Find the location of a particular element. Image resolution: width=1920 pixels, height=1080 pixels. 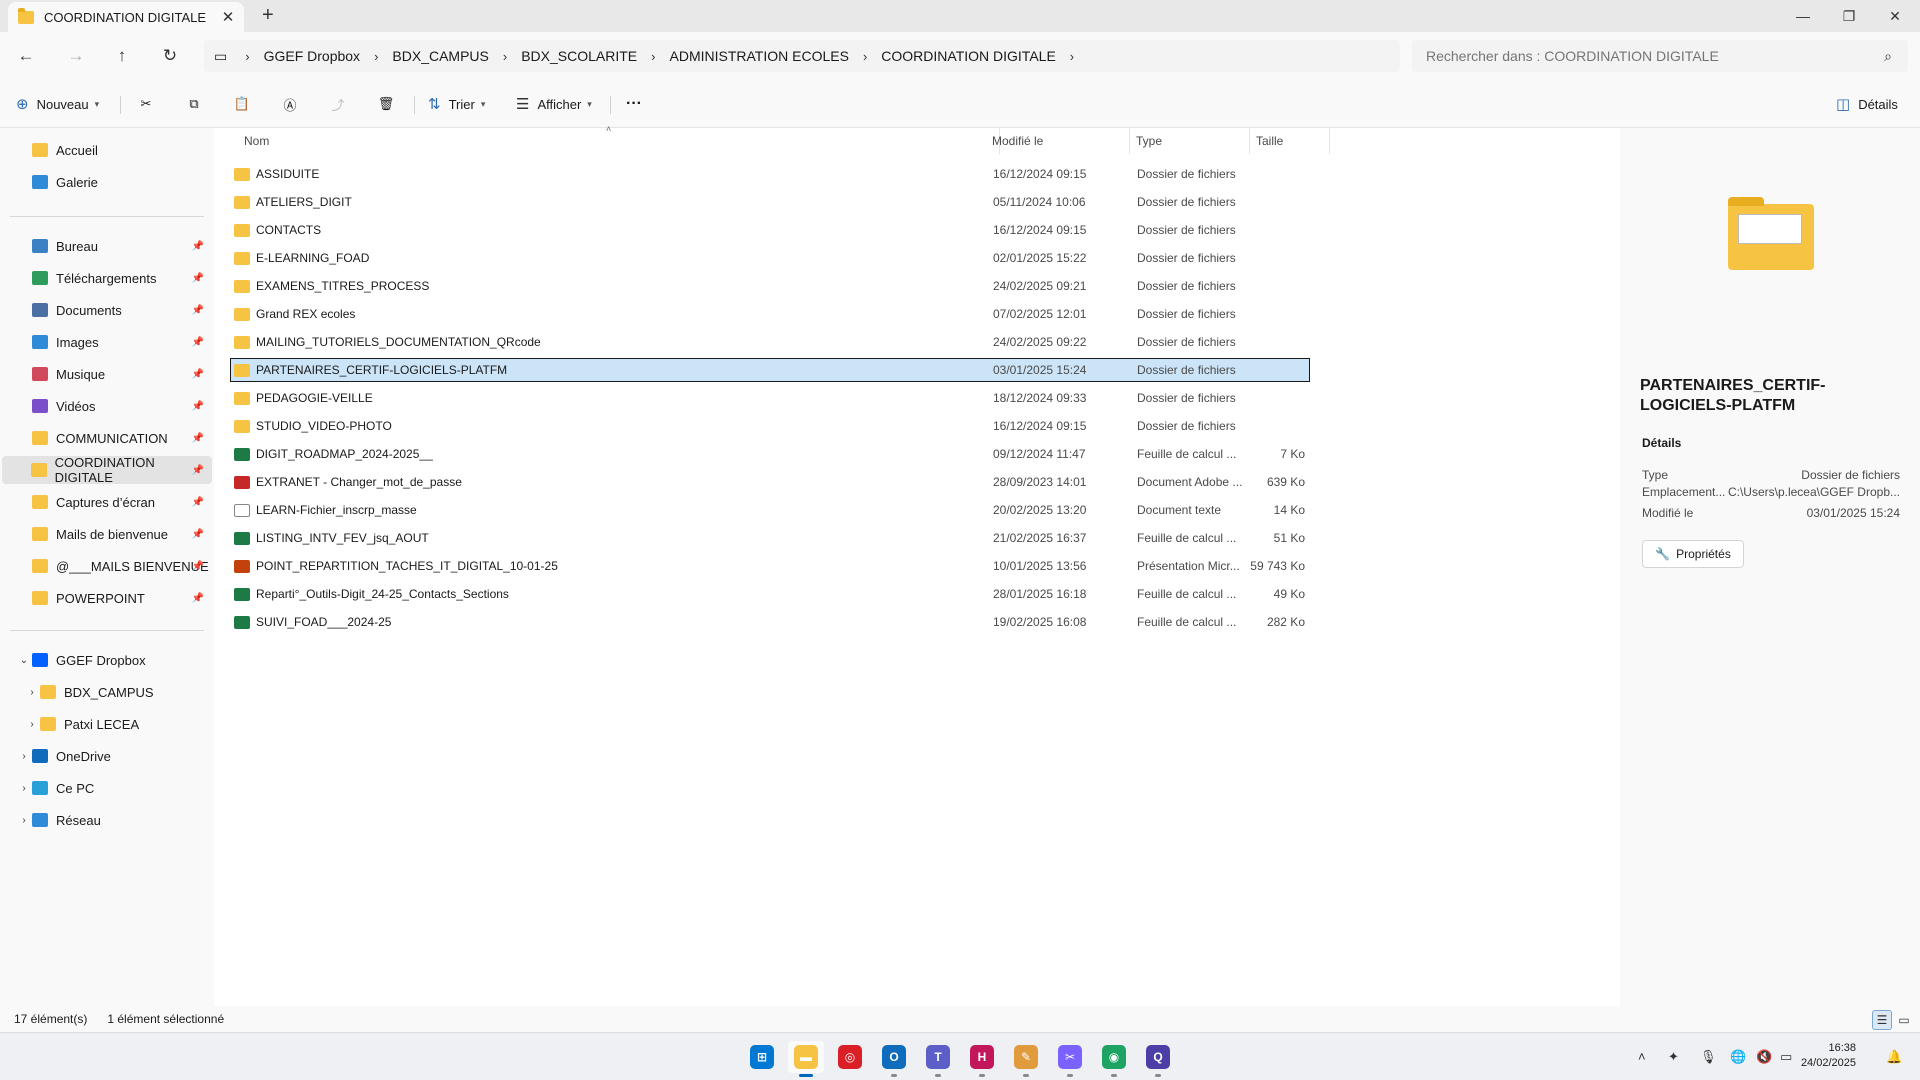

tiles-view-button: ▭ is located at coordinates (1904, 1020).